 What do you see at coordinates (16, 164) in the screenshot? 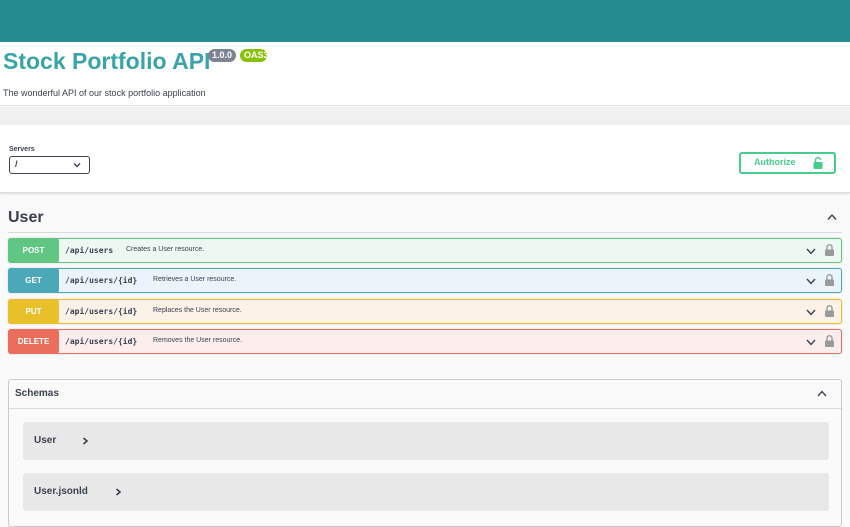
I see `servers-selected-value: /` at bounding box center [16, 164].